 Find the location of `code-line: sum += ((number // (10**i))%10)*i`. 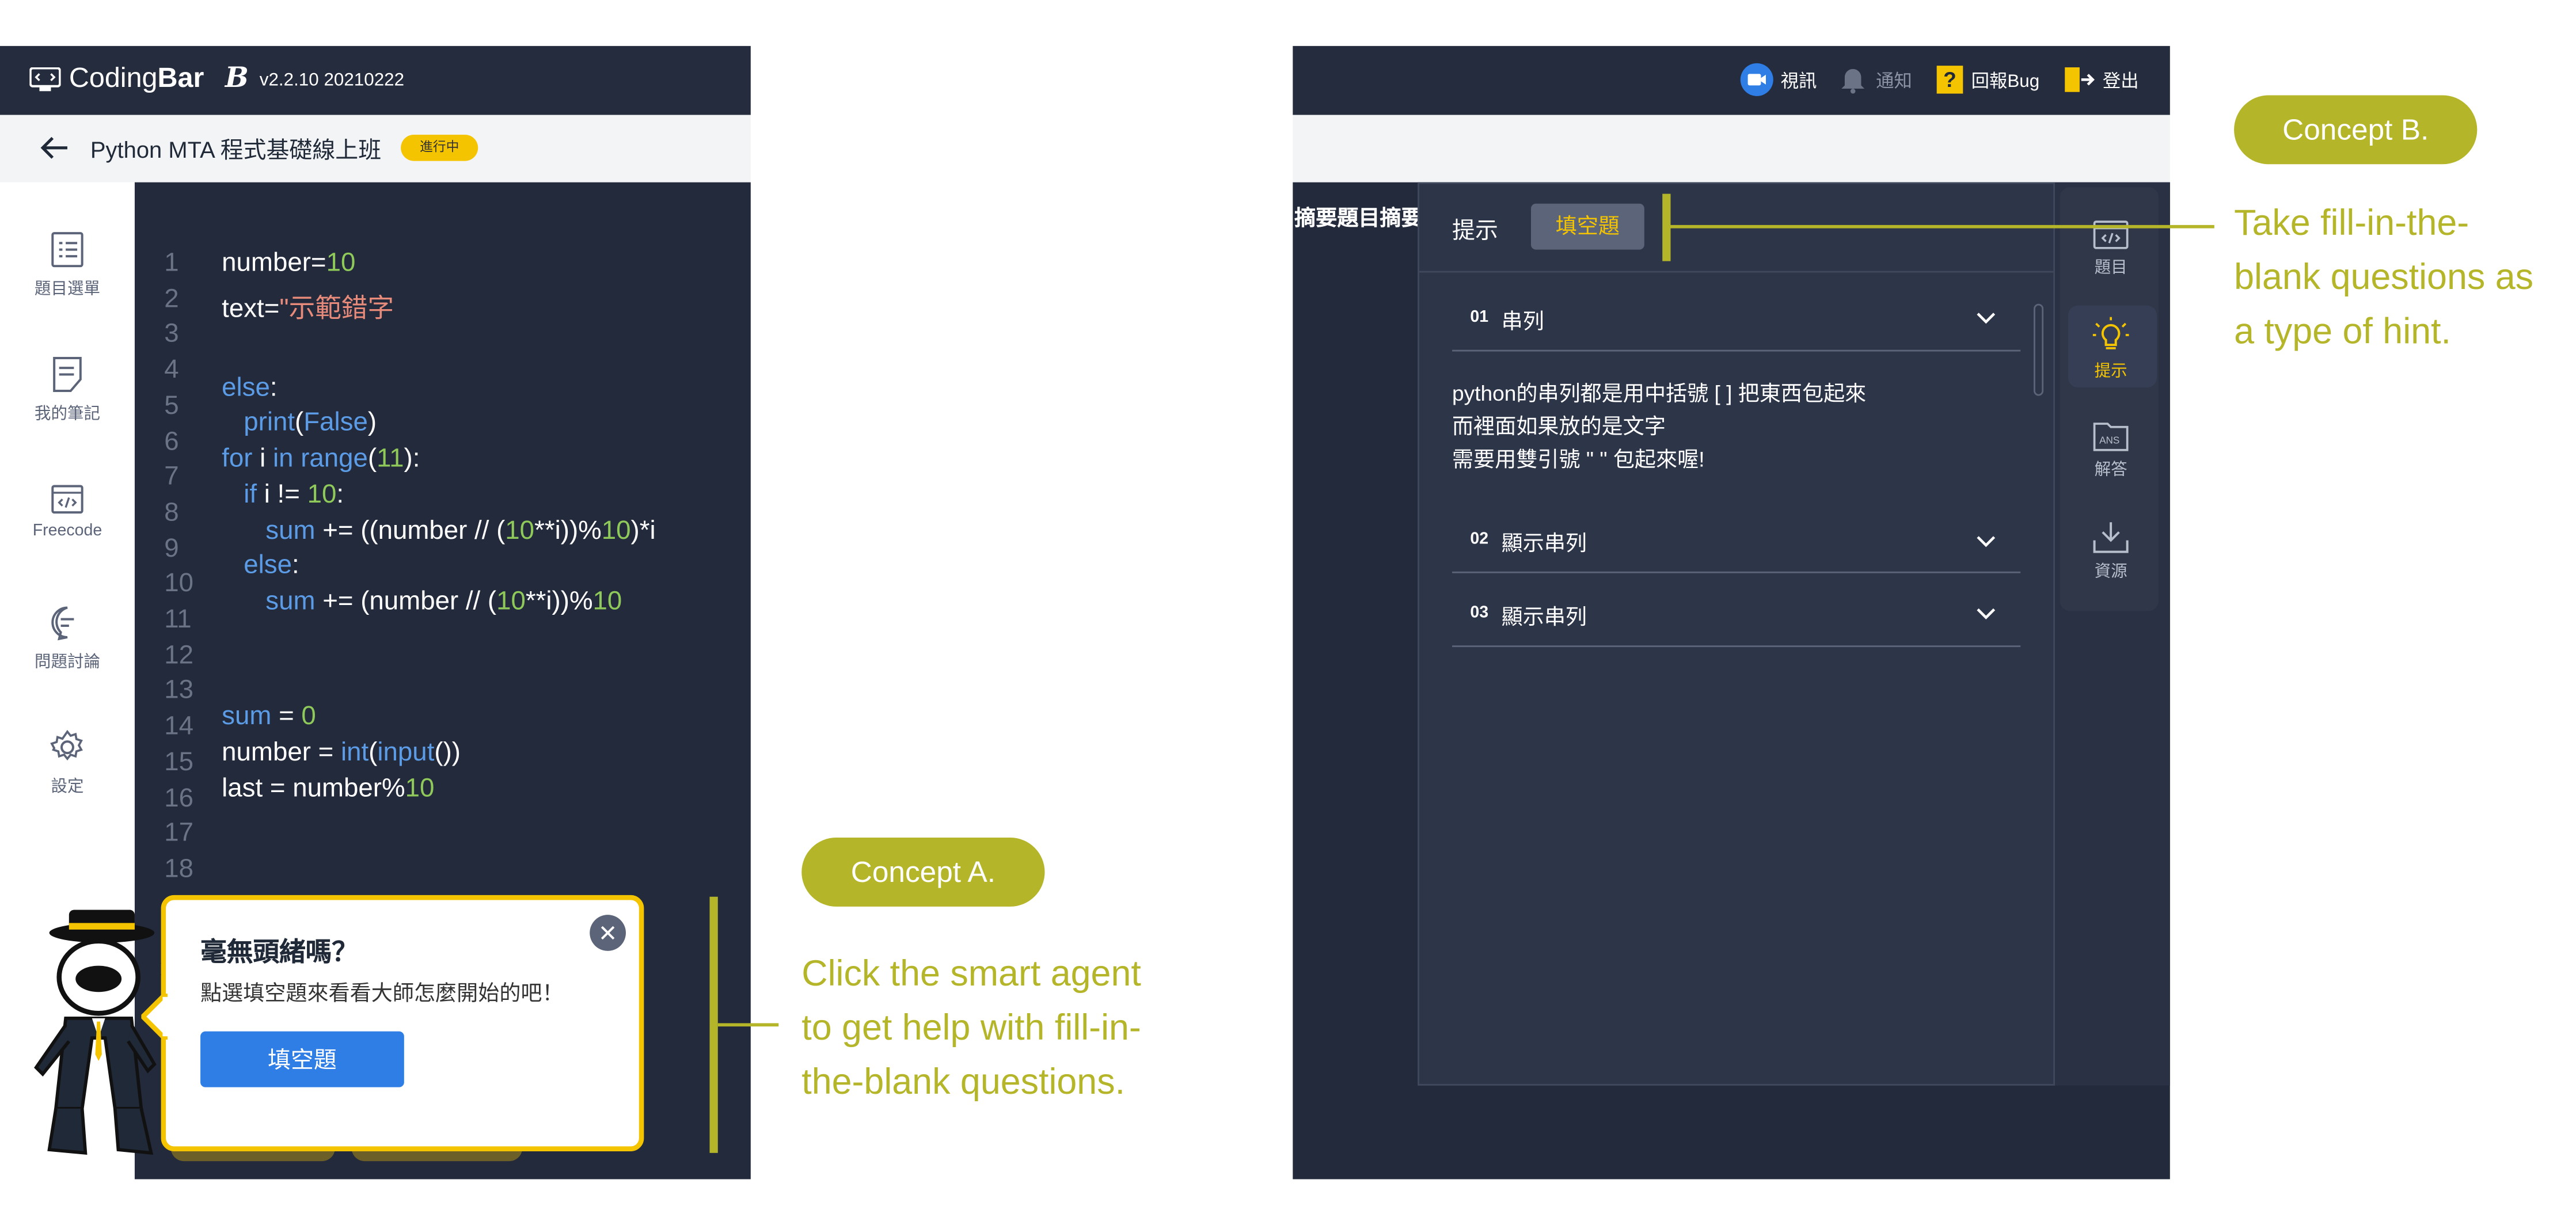

code-line: sum += ((number // (10**i))%10)*i is located at coordinates (460, 531).